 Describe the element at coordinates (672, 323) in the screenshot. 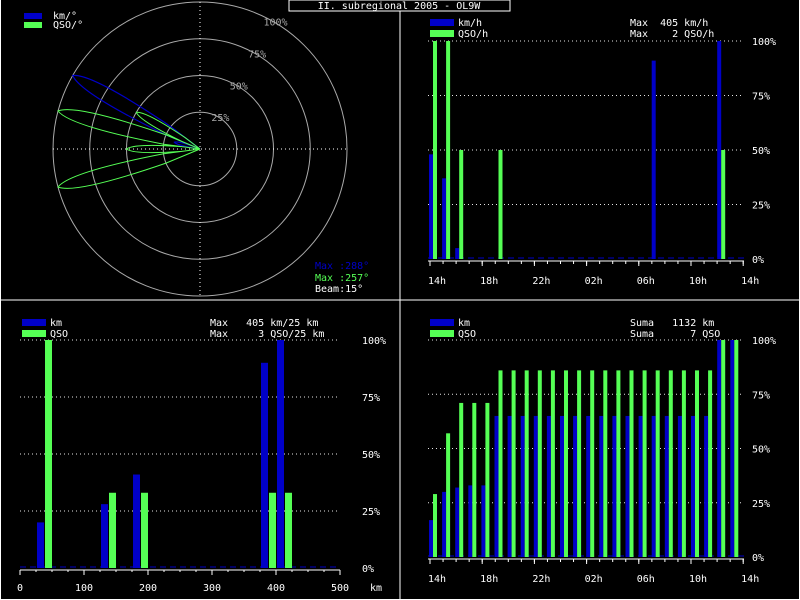

I see `cumulative-stat-km: Suma 1132 km` at that location.